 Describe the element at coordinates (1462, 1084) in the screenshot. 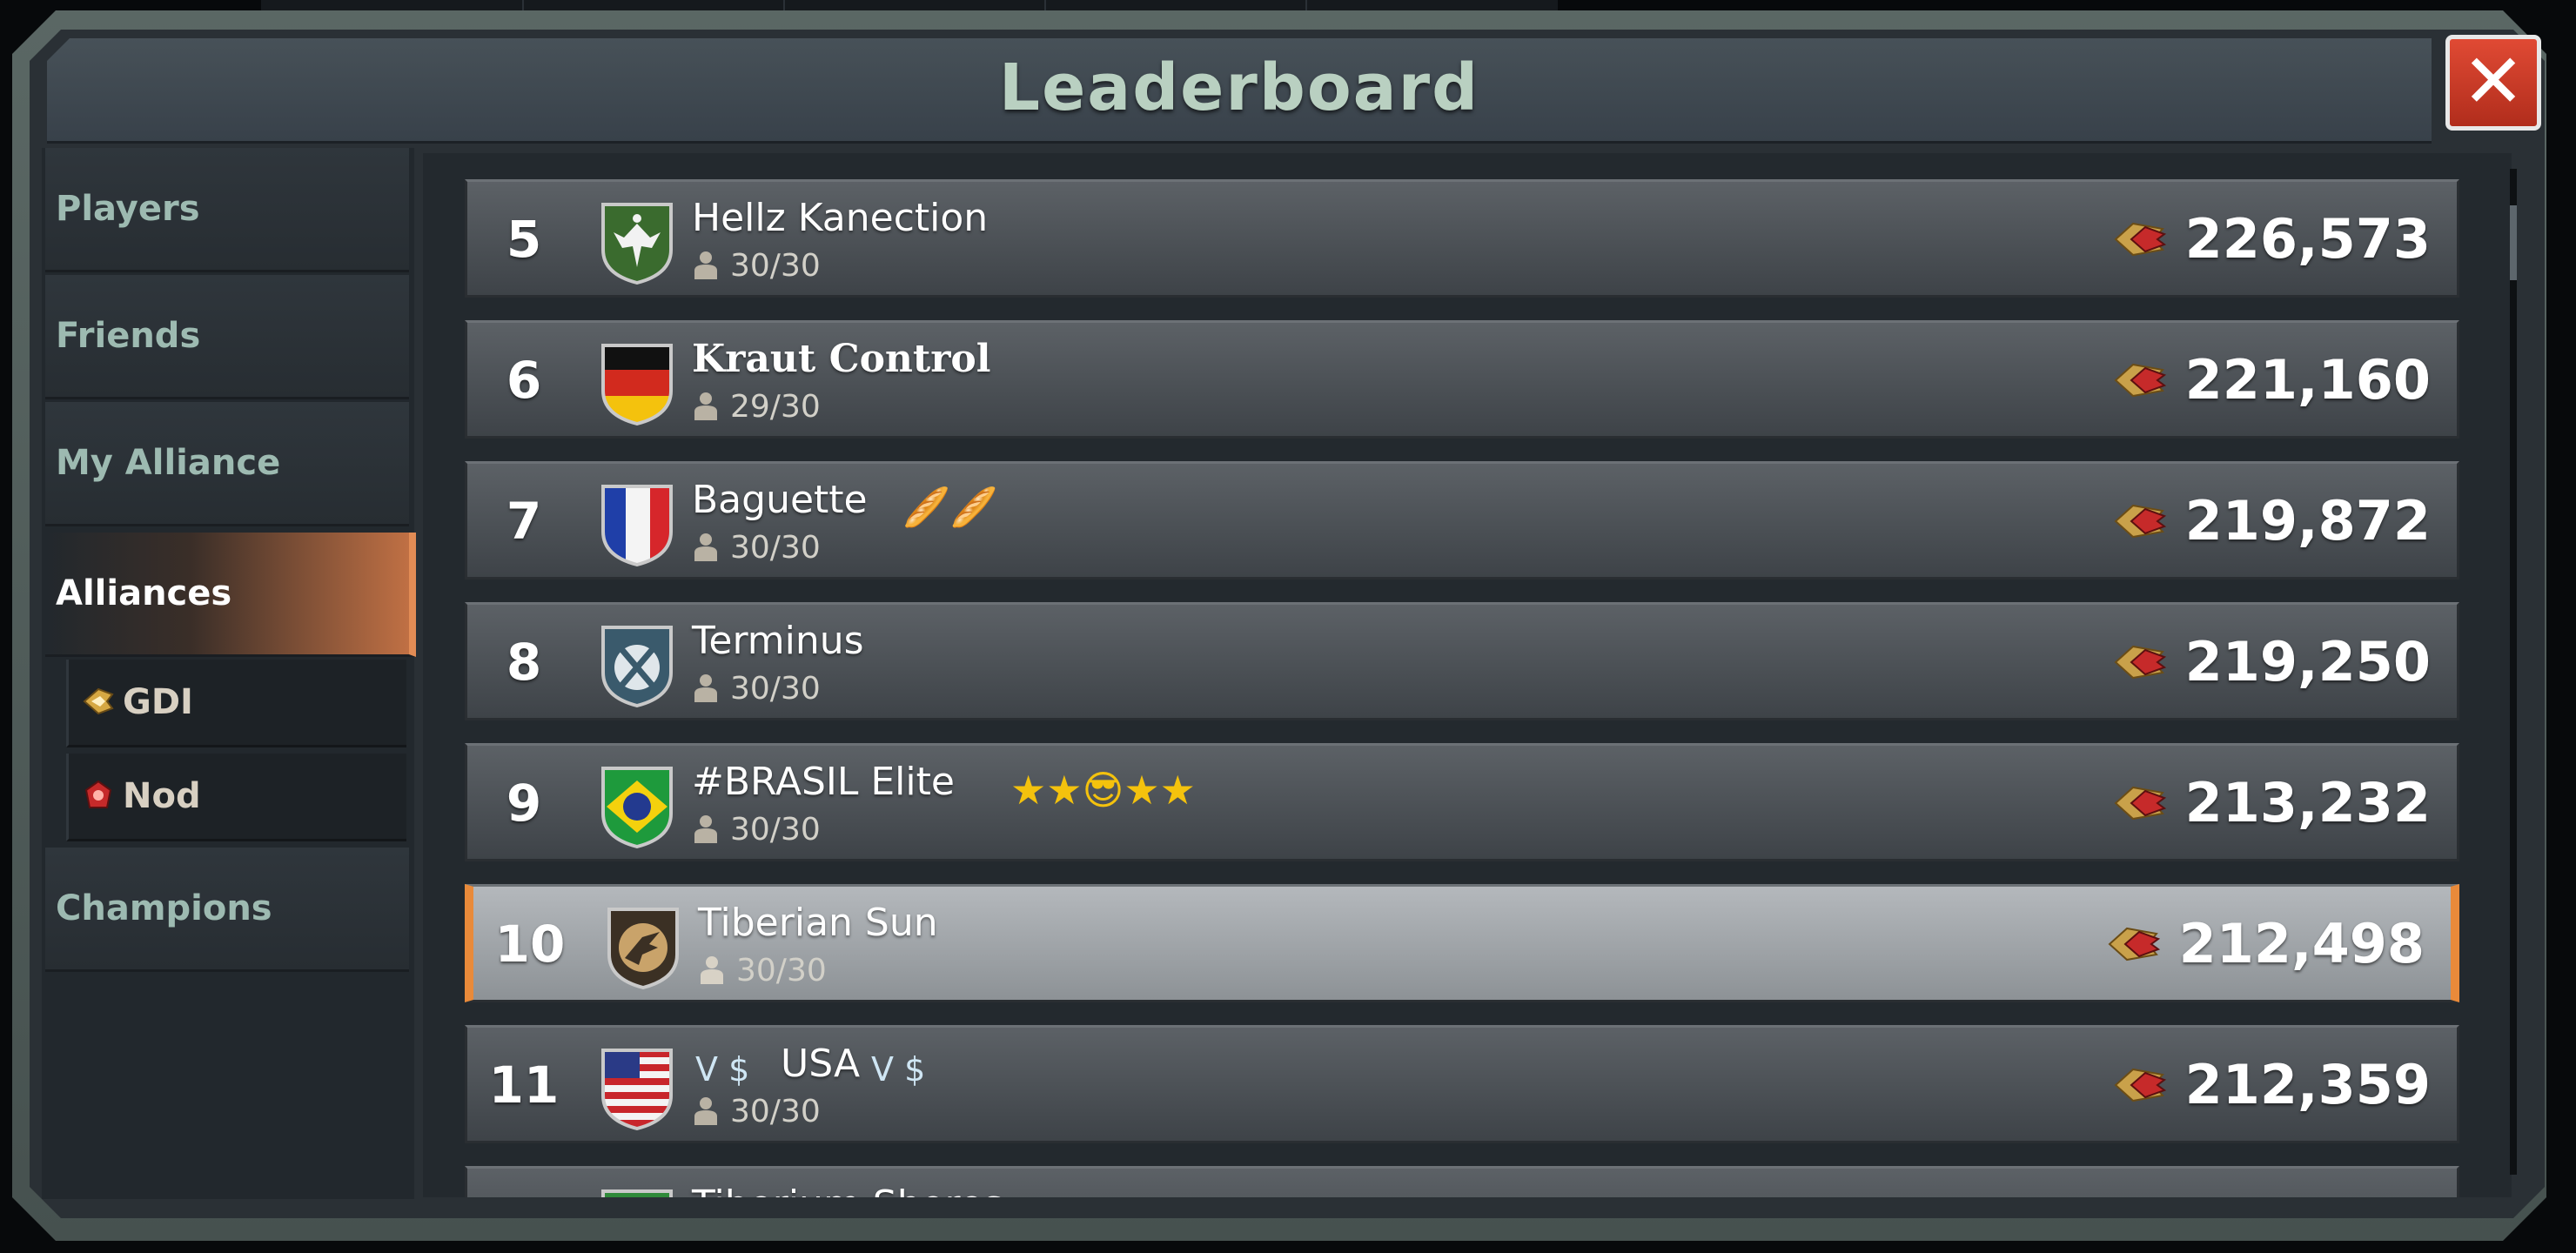

I see `leaderboard-row: 11 V $ USA V $ 30/30 212,359` at that location.